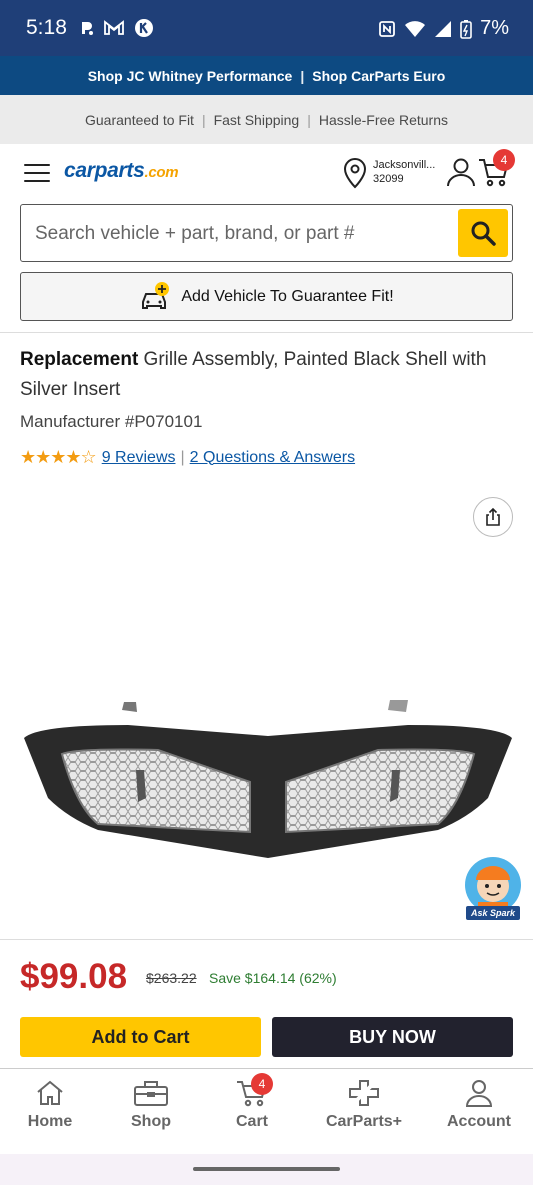  I want to click on share-button, so click(493, 517).